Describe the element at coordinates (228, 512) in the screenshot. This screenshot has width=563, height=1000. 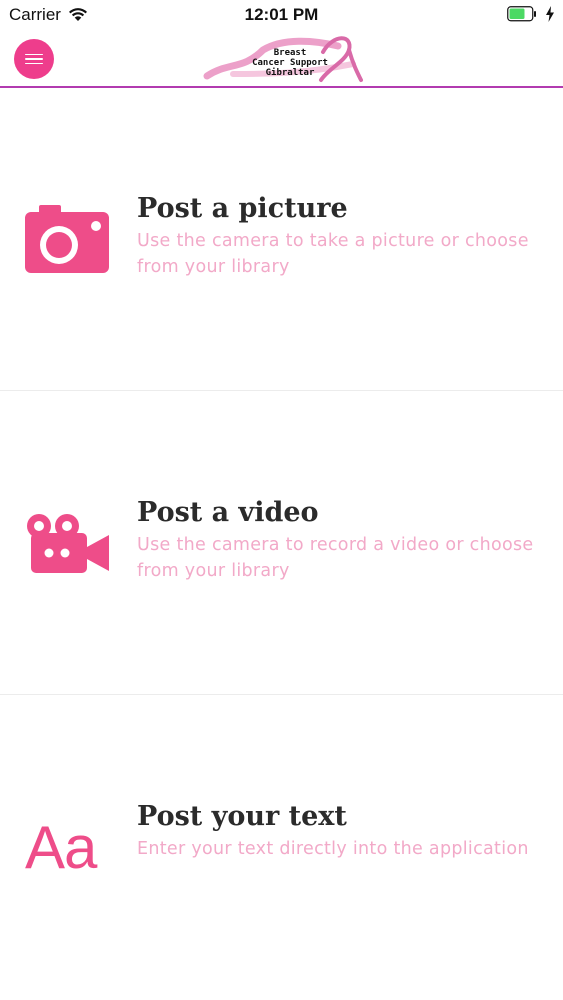
I see `post-video-title: Post a video` at that location.